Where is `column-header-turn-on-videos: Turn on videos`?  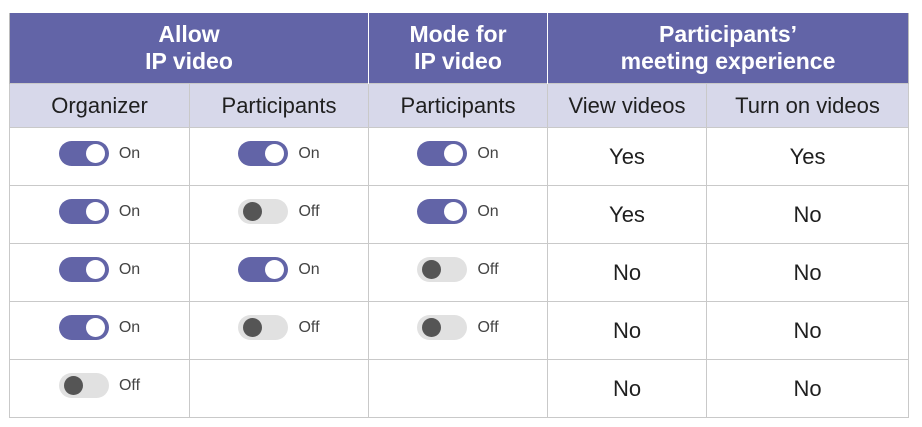 column-header-turn-on-videos: Turn on videos is located at coordinates (807, 105).